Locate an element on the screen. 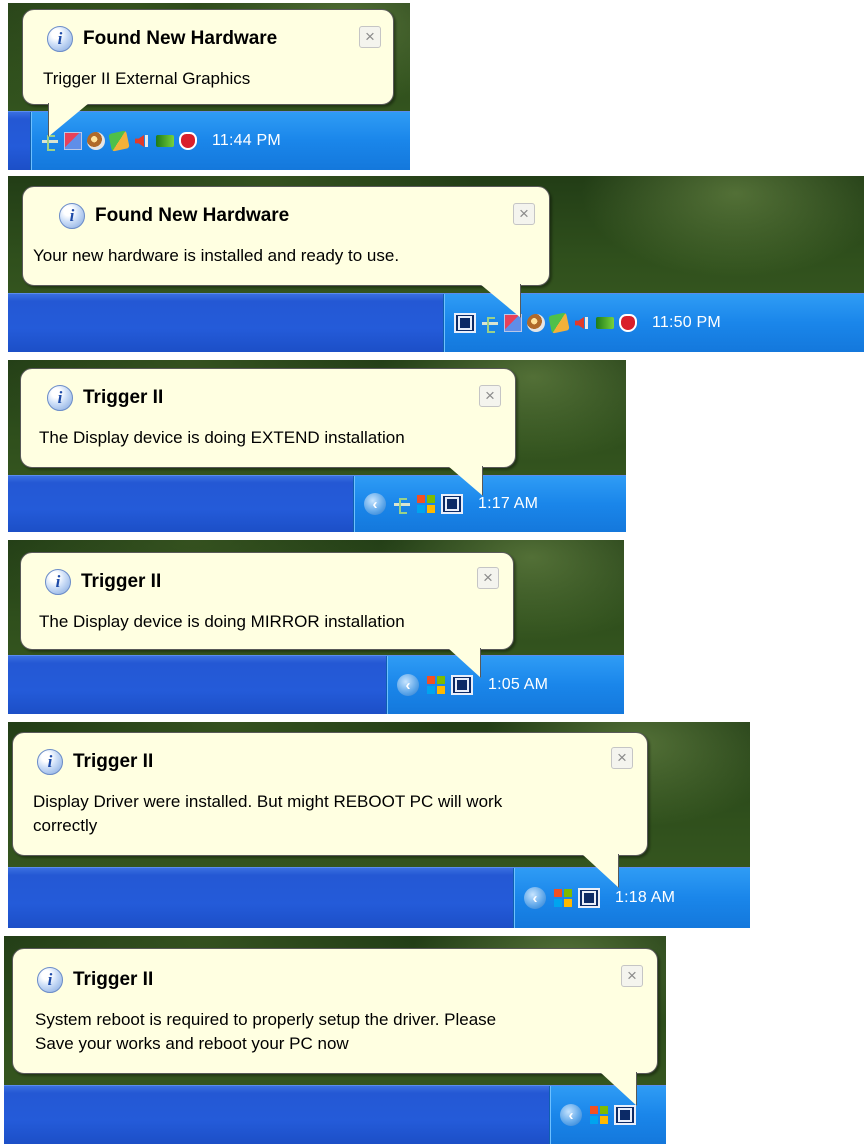  clock: 1:05 AM is located at coordinates (518, 685).